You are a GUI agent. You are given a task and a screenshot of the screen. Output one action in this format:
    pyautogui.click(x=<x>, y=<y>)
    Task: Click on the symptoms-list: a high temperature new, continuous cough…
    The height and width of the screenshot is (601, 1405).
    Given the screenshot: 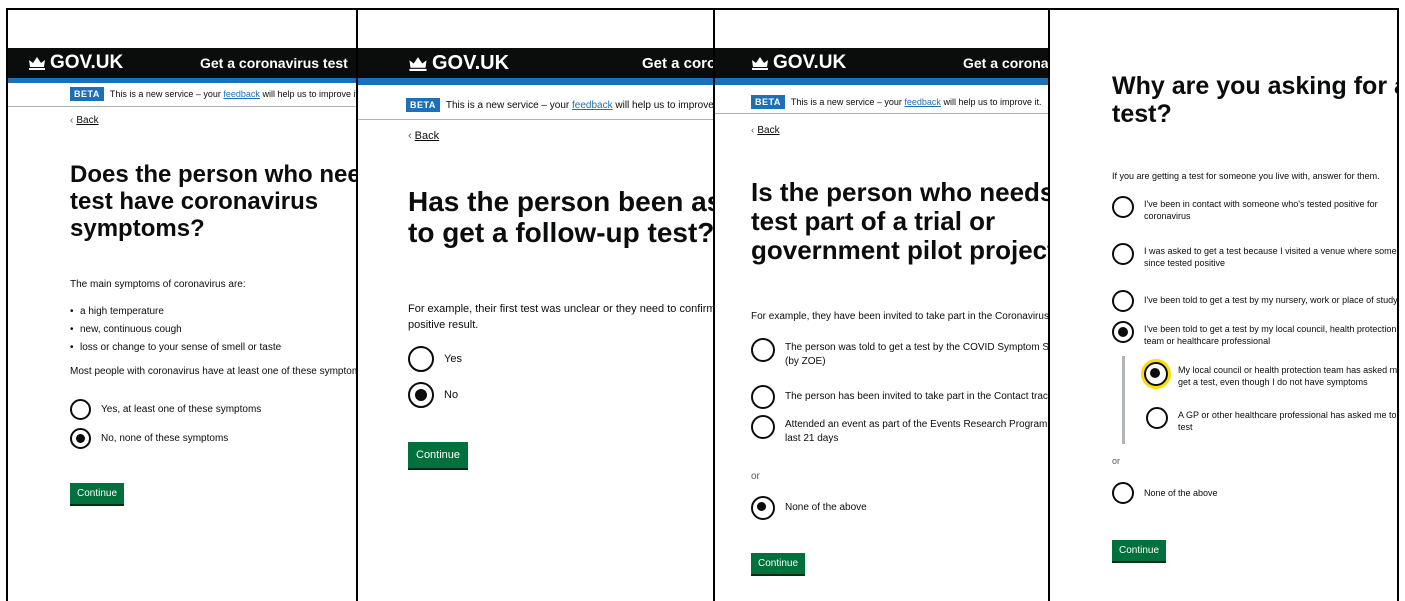 What is the action you would take?
    pyautogui.click(x=175, y=330)
    